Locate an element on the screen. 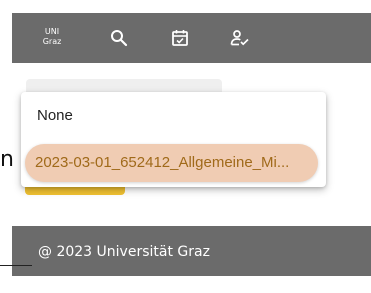 This screenshot has width=371, height=293. partial-text: n is located at coordinates (7, 160).